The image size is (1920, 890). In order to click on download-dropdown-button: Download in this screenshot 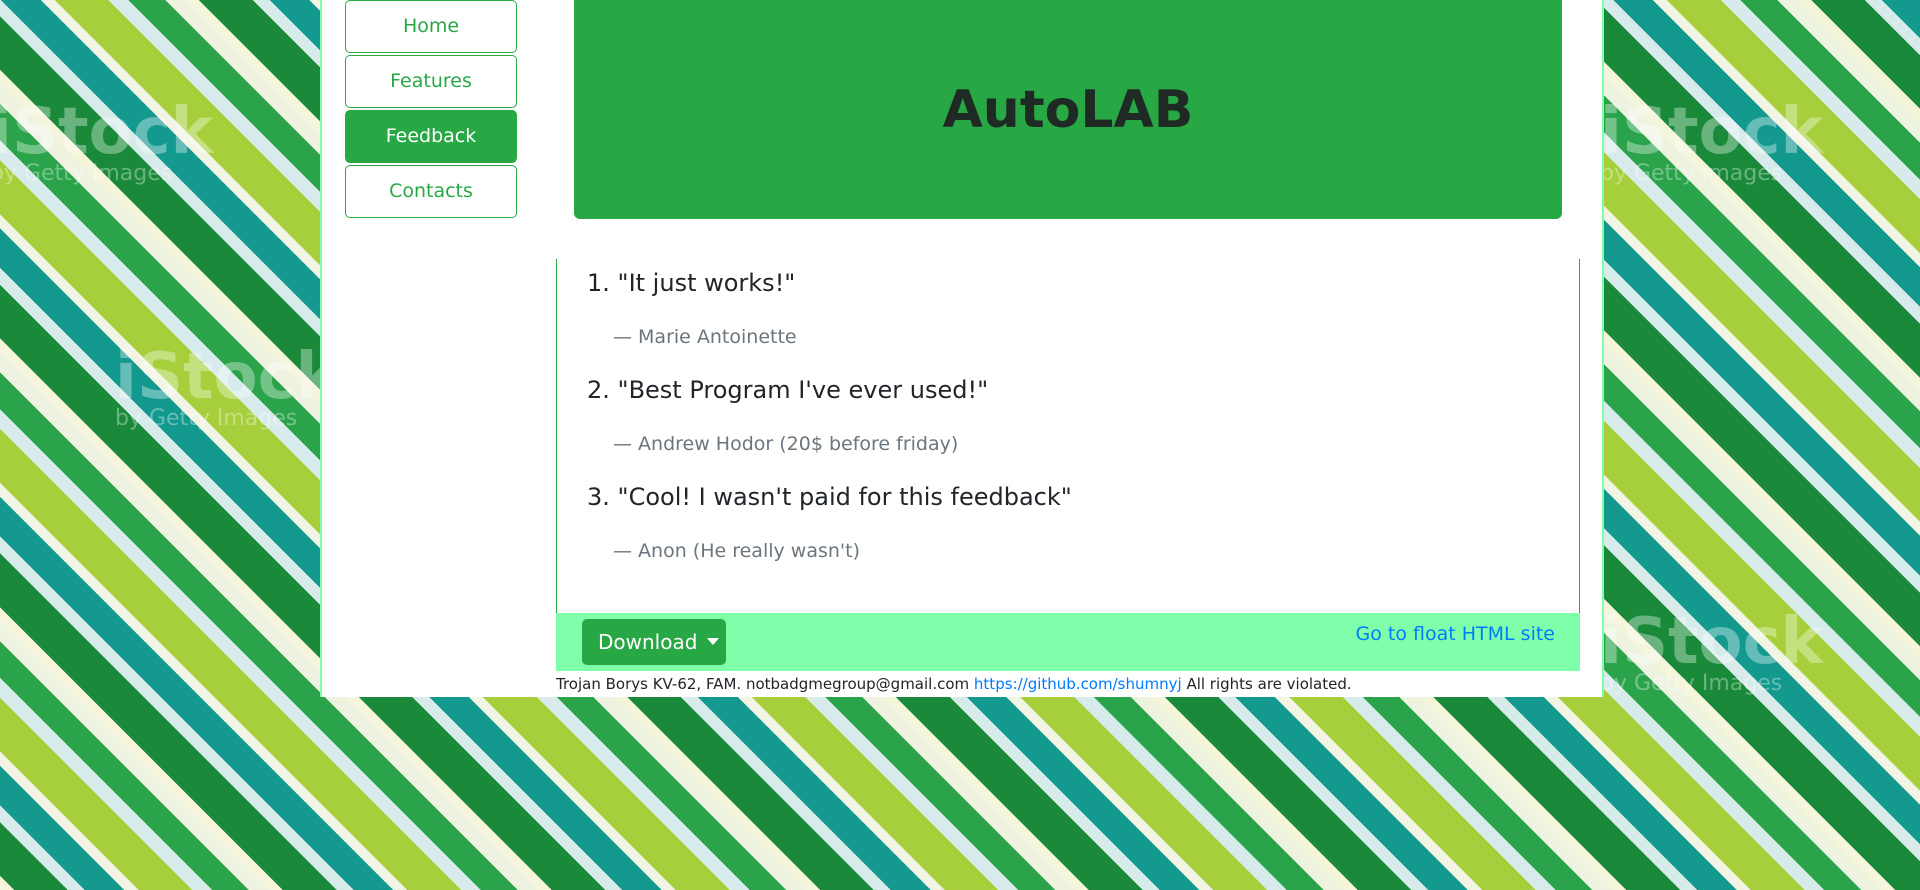, I will do `click(654, 642)`.